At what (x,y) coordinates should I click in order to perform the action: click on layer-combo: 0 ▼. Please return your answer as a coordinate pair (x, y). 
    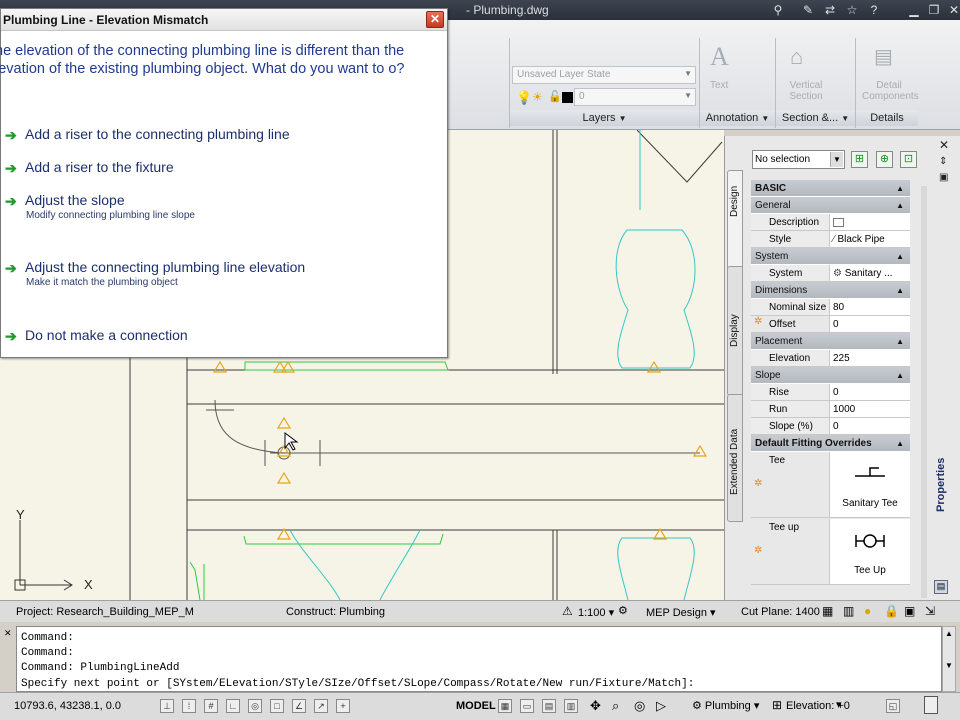
    Looking at the image, I should click on (635, 97).